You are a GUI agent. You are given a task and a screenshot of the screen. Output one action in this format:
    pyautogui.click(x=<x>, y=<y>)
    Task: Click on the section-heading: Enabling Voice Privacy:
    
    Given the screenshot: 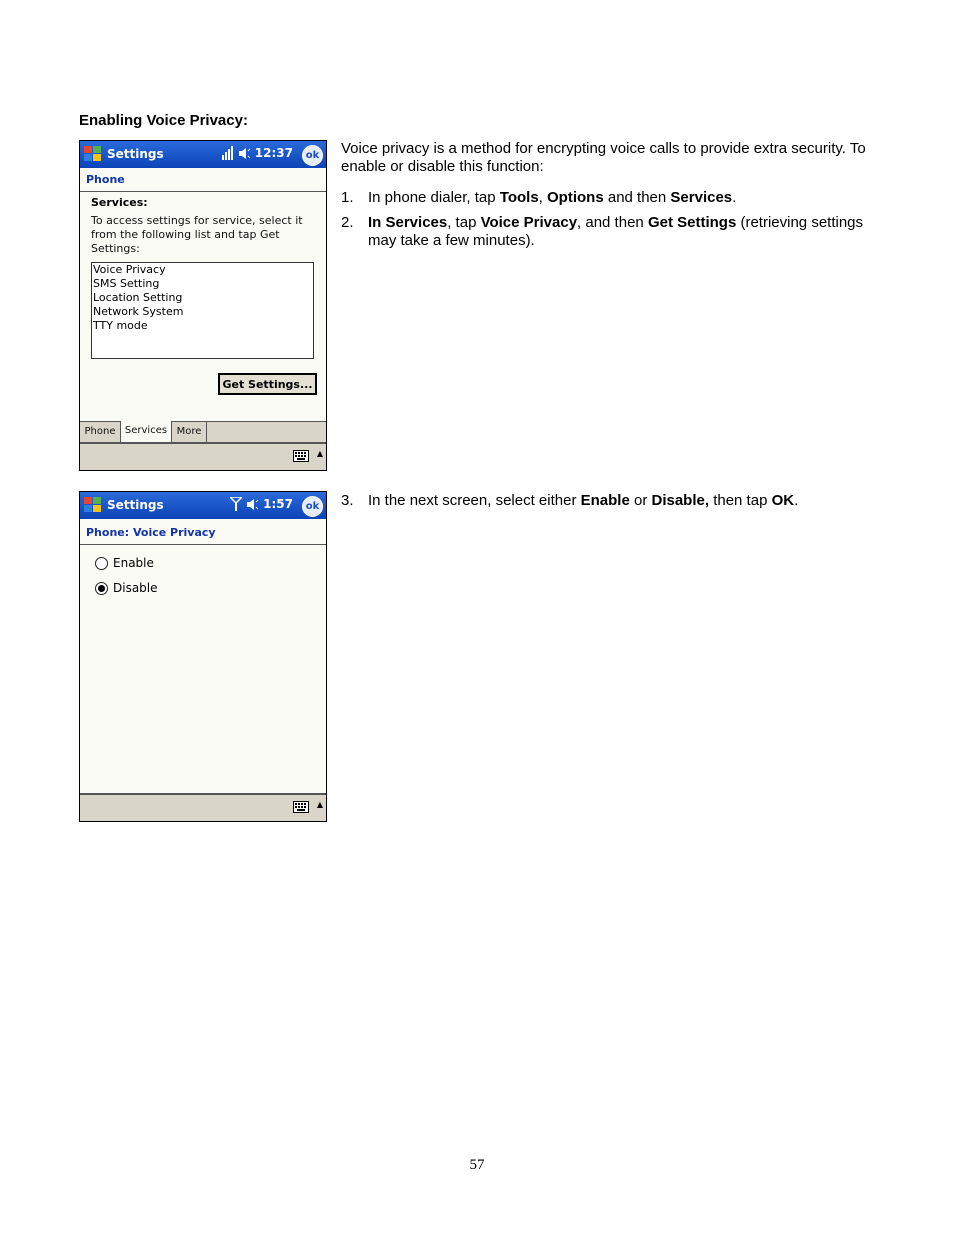 What is the action you would take?
    pyautogui.click(x=163, y=120)
    